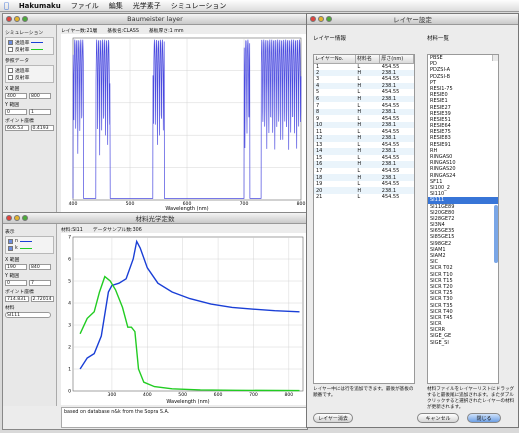 Image resolution: width=519 pixels, height=433 pixels. What do you see at coordinates (199, 6) in the screenshot?
I see `menu-simulation: シミュレーション` at bounding box center [199, 6].